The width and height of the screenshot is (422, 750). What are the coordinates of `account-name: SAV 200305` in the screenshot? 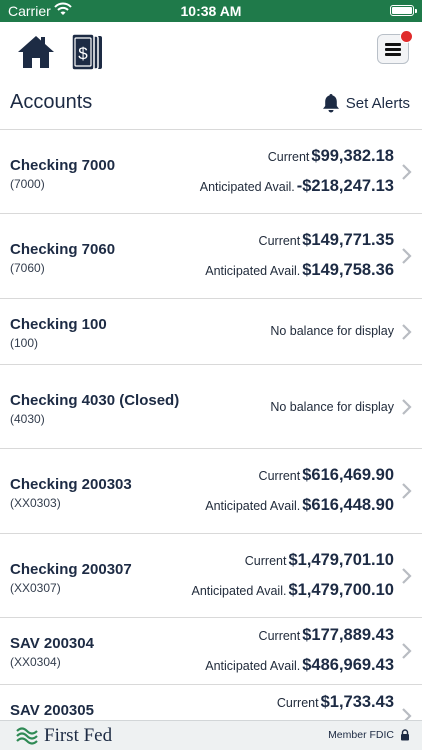 It's located at (52, 710).